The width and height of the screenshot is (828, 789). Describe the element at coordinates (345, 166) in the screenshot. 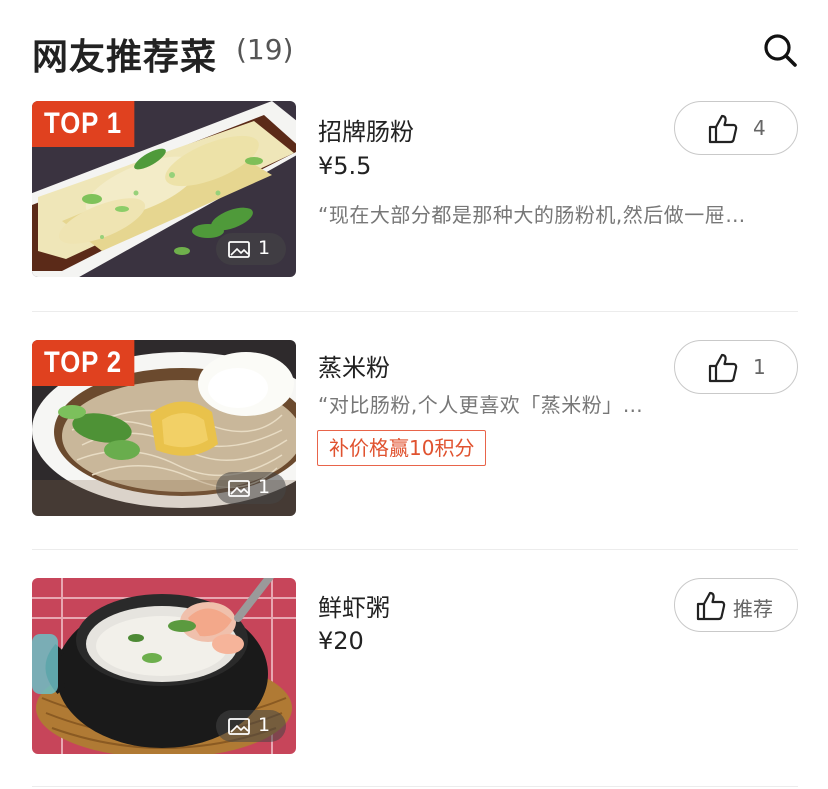

I see `dish-price: ¥5.5` at that location.